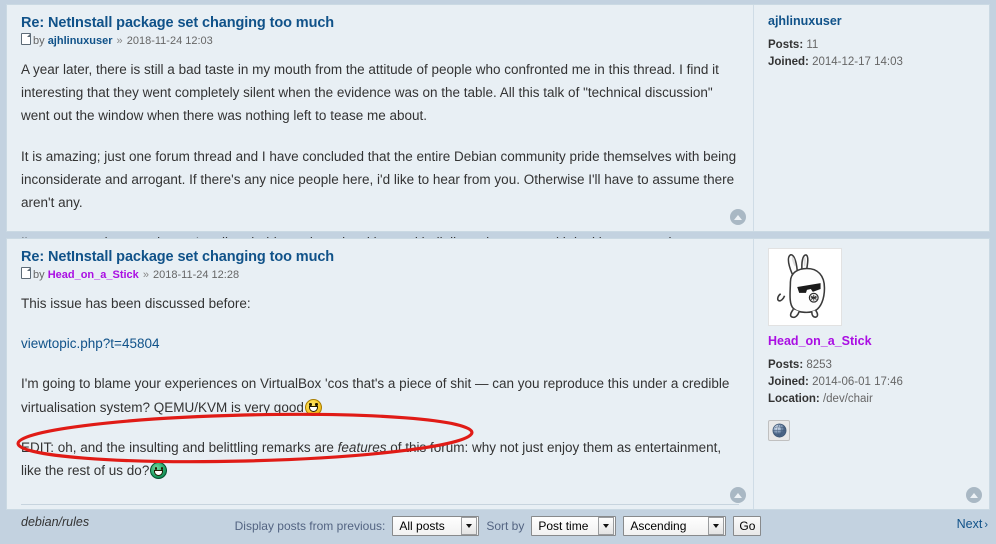 Image resolution: width=996 pixels, height=544 pixels. I want to click on globe-icon, so click(779, 430).